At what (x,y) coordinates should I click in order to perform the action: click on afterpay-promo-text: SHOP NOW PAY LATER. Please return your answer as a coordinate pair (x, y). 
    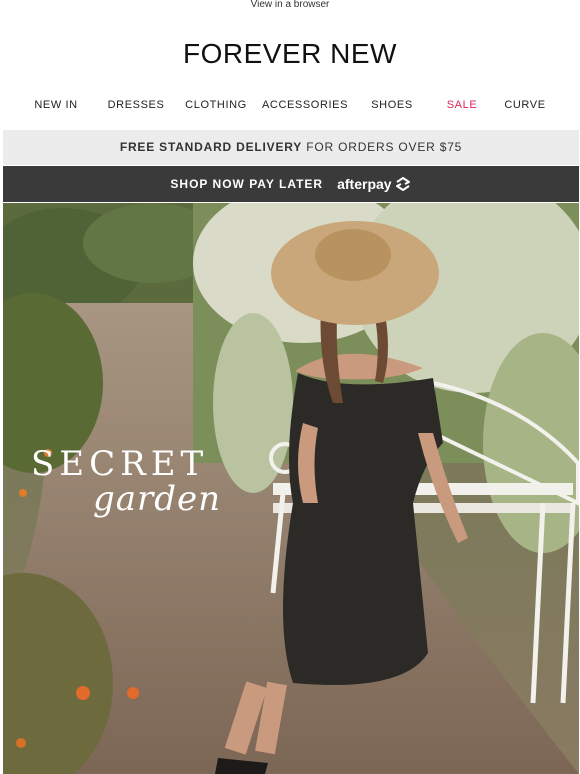
    Looking at the image, I should click on (247, 184).